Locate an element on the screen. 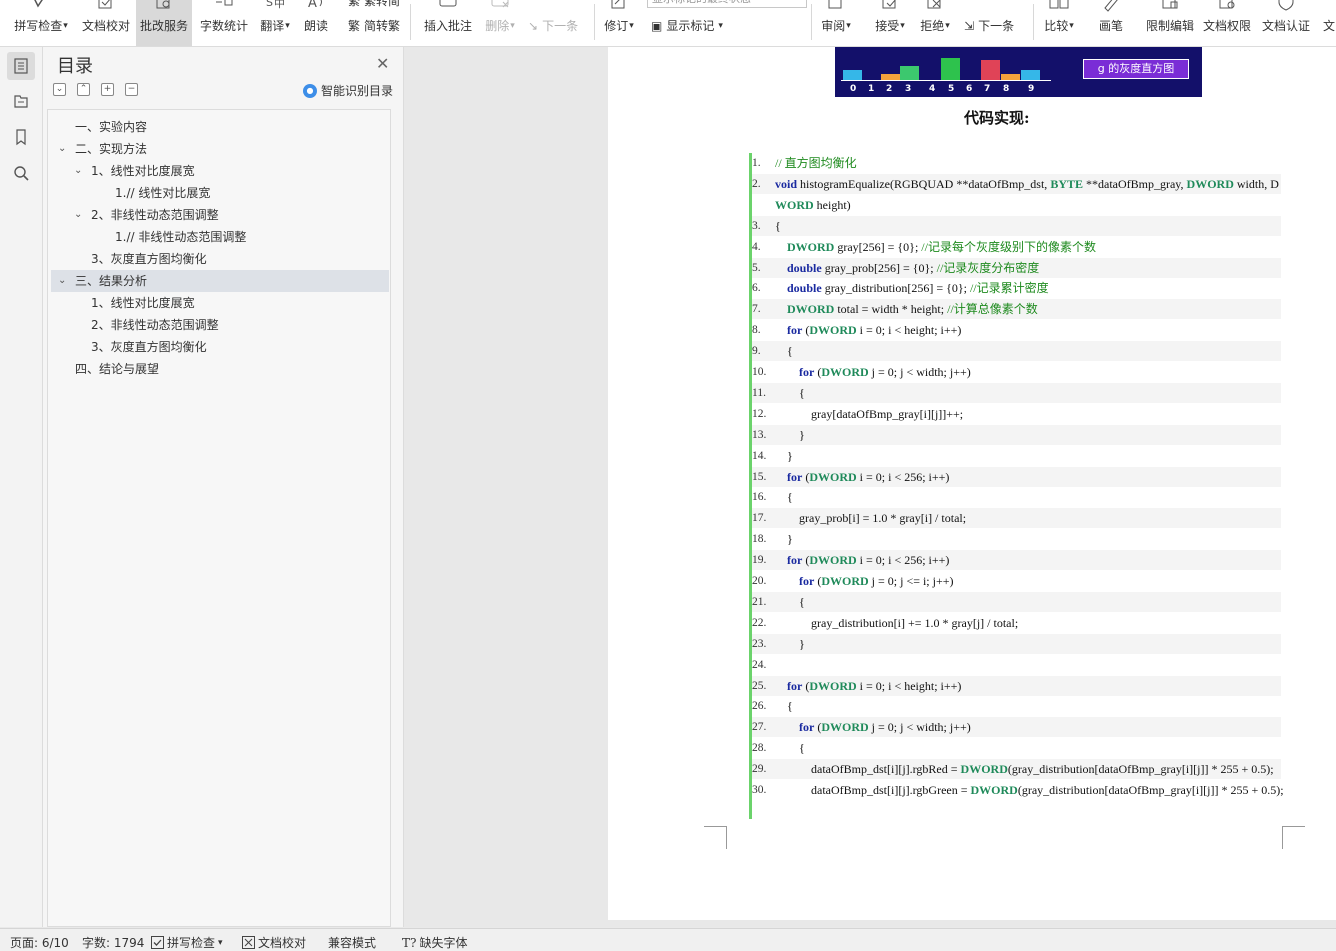 Image resolution: width=1336 pixels, height=951 pixels. status-spellcheck-label: 拼写检查 is located at coordinates (191, 943).